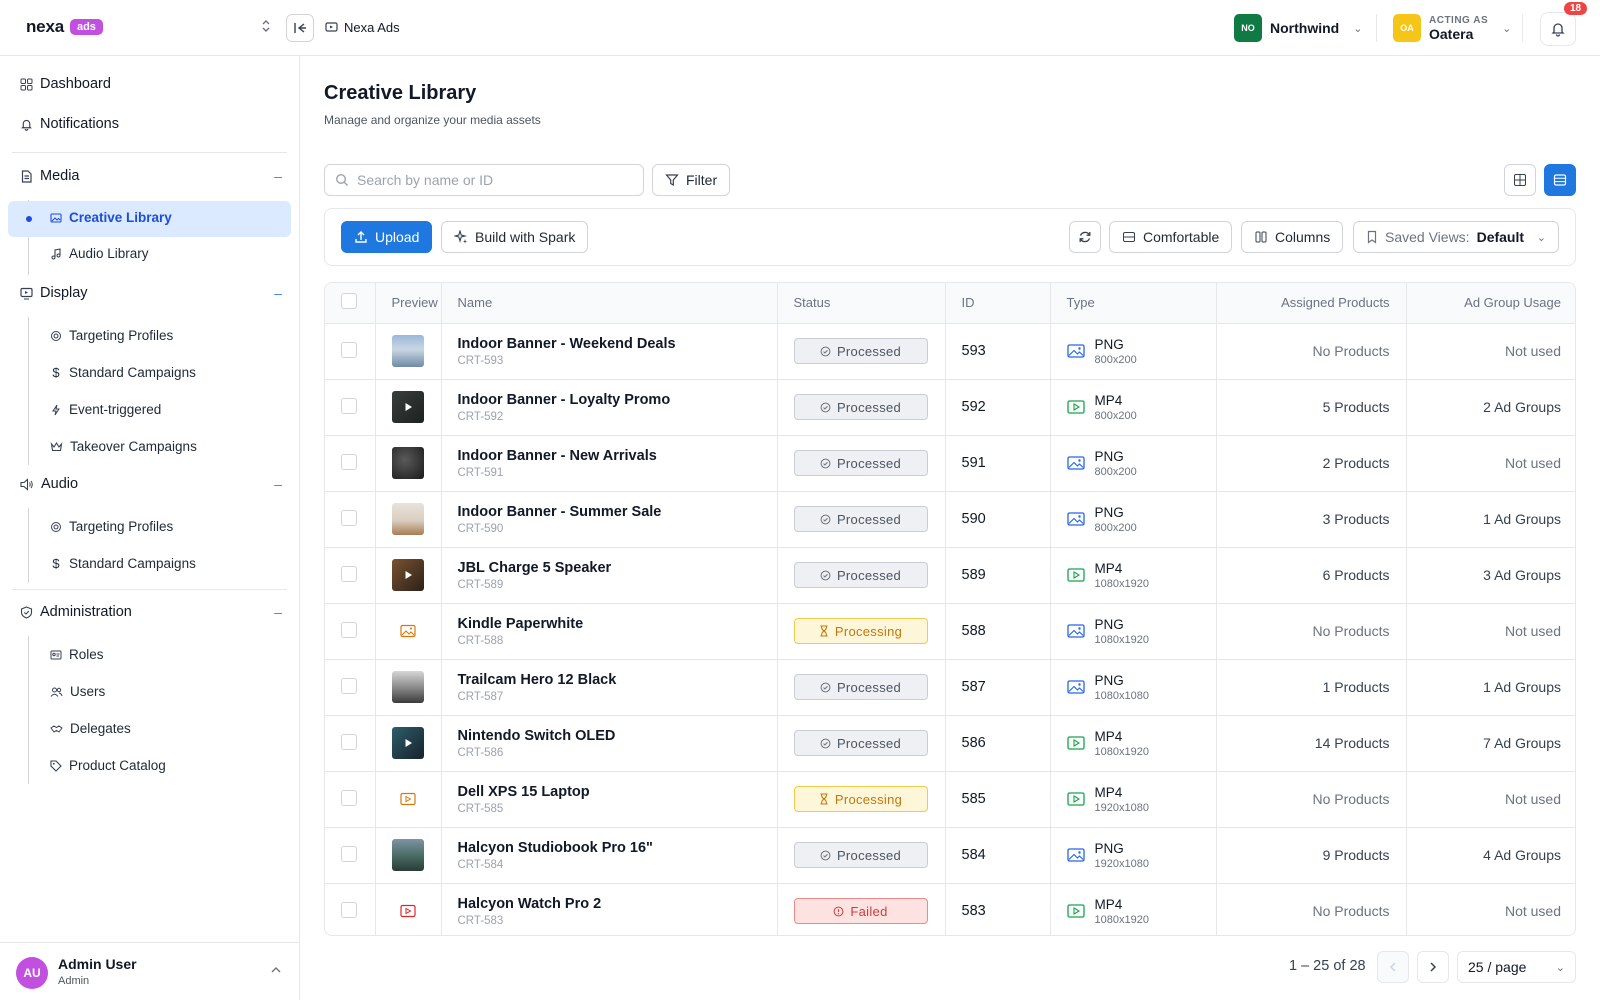 This screenshot has width=1600, height=1000. What do you see at coordinates (77, 654) in the screenshot?
I see `sidebar-item-roles: Roles` at bounding box center [77, 654].